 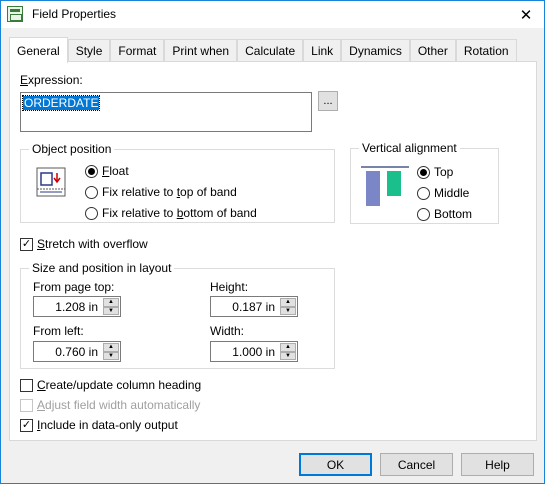 I want to click on adjust-field-width-label: Adjust field width automatically, so click(x=119, y=405).